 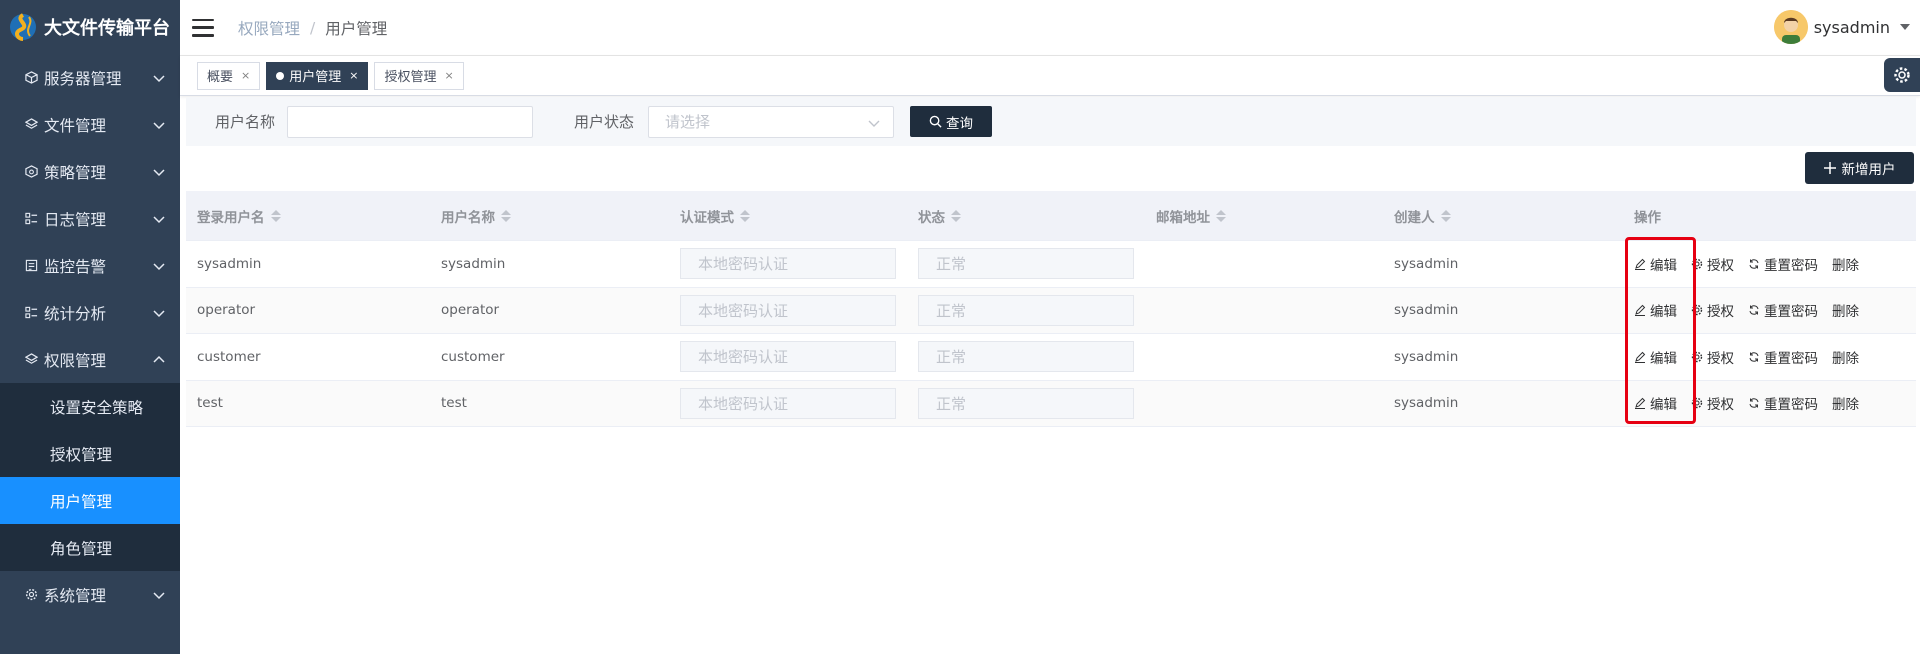 What do you see at coordinates (1026, 403) in the screenshot?
I see `status-field: 正常` at bounding box center [1026, 403].